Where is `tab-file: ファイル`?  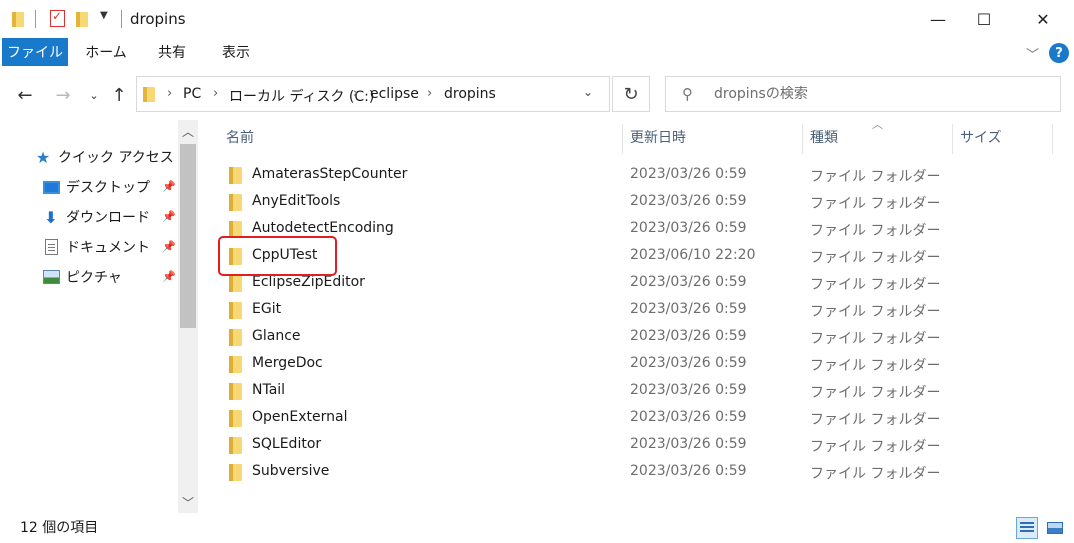
tab-file: ファイル is located at coordinates (35, 52).